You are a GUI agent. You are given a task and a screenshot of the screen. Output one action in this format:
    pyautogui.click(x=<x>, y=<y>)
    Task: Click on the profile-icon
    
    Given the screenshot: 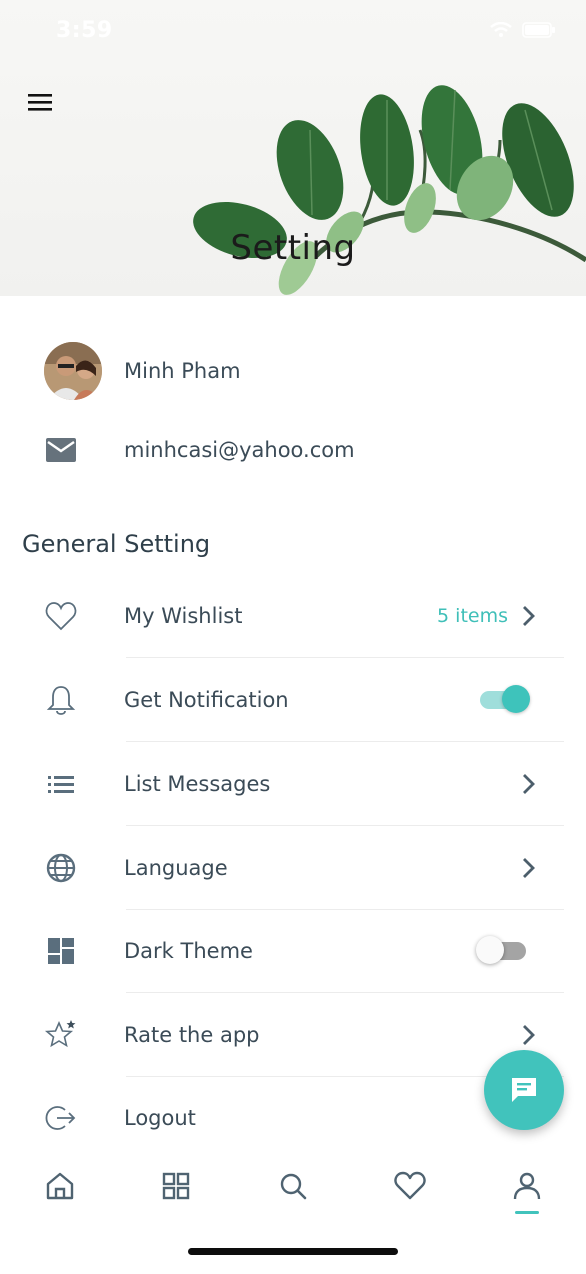 What is the action you would take?
    pyautogui.click(x=527, y=1186)
    